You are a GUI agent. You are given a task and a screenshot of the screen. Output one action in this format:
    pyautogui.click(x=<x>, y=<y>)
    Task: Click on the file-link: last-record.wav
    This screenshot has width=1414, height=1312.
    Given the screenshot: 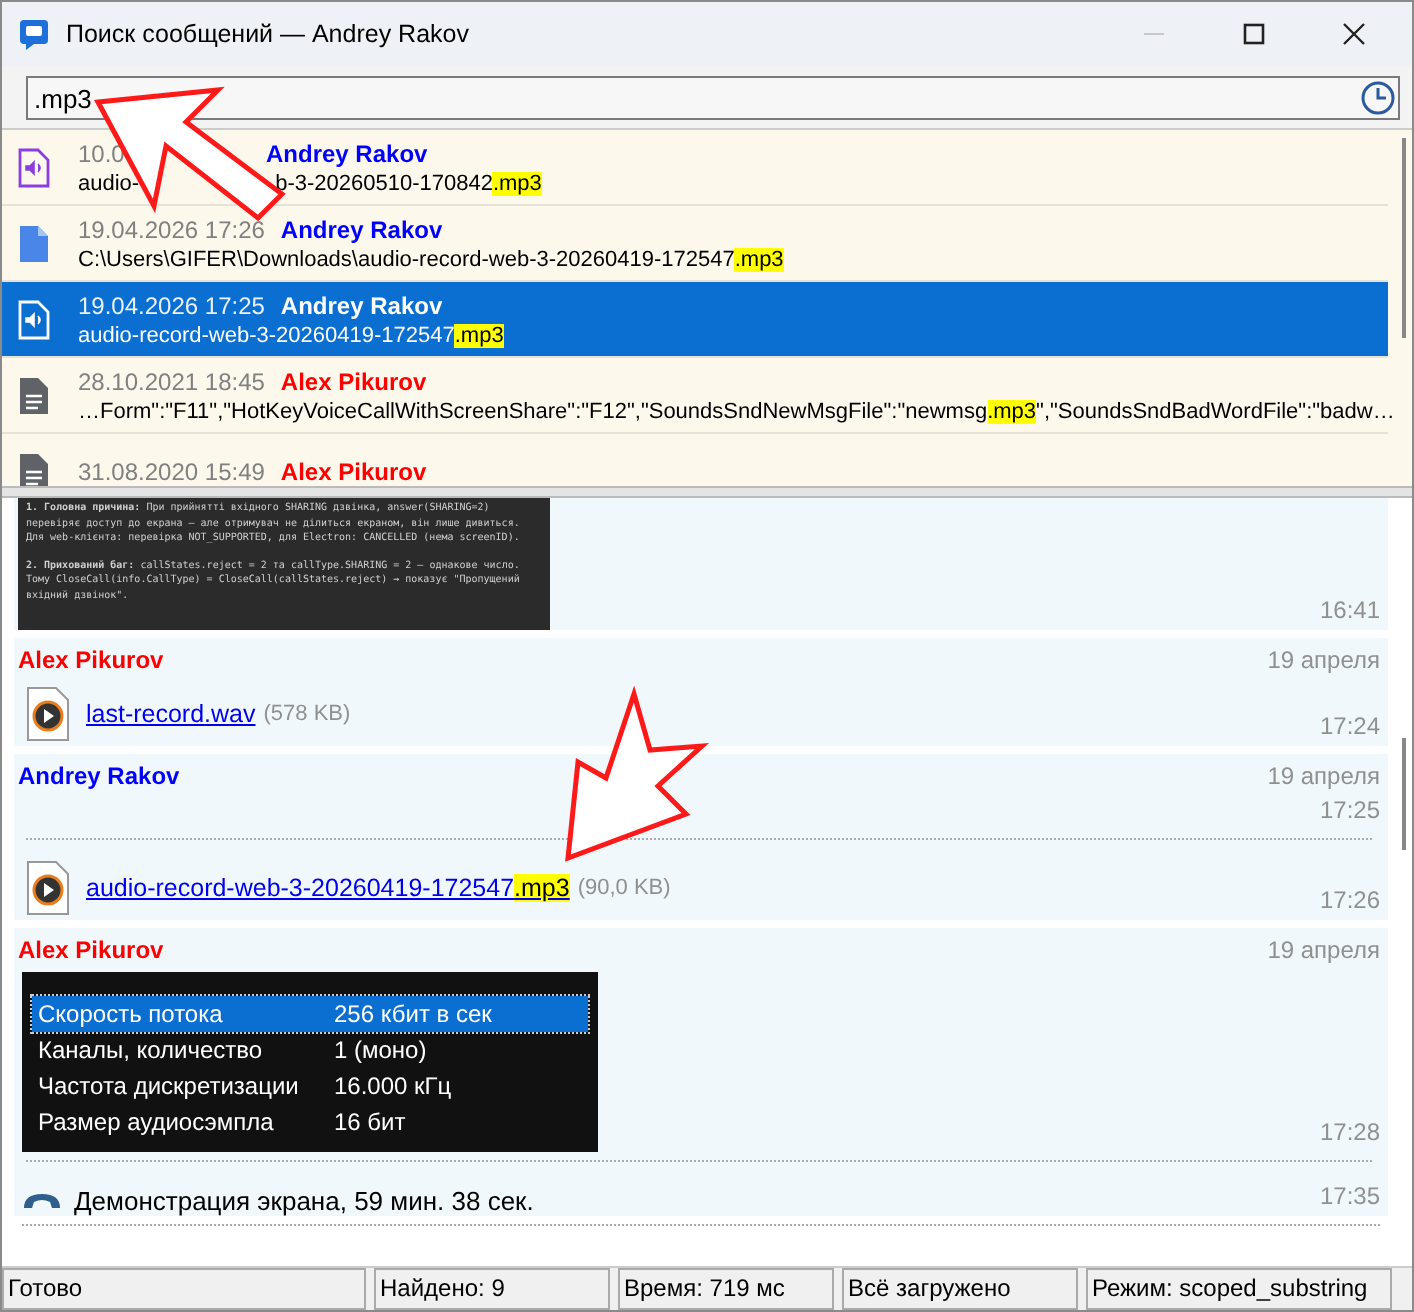 What is the action you would take?
    pyautogui.click(x=171, y=714)
    